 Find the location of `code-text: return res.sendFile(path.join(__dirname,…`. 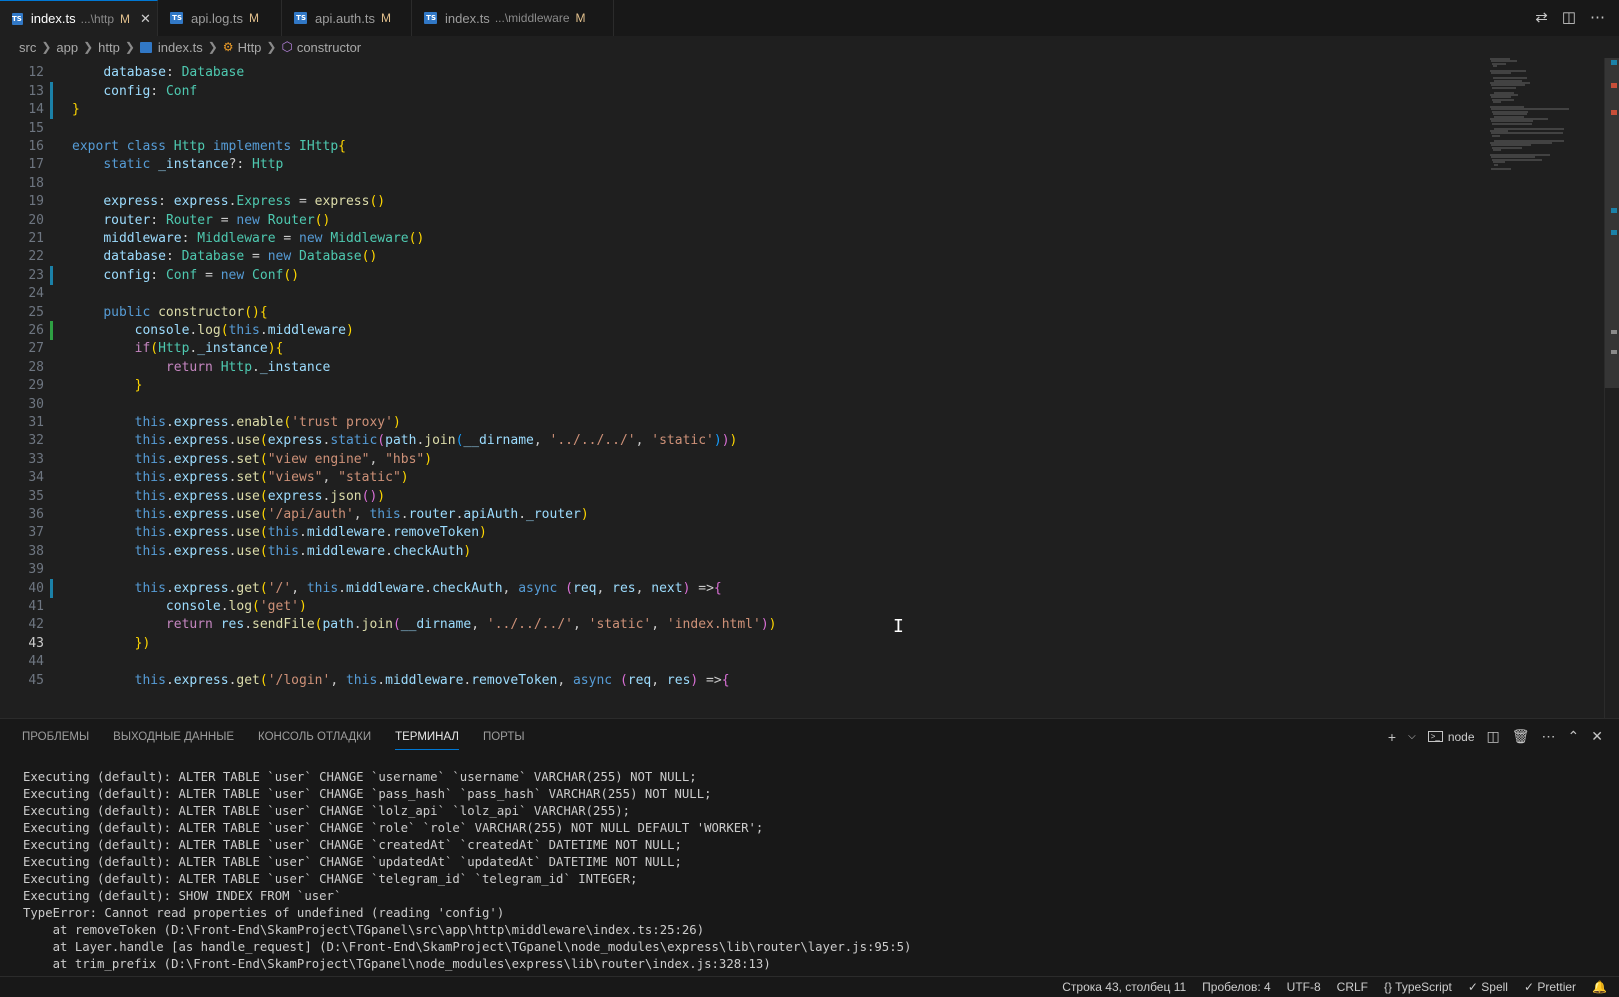

code-text: return res.sendFile(path.join(__dirname,… is located at coordinates (424, 624).